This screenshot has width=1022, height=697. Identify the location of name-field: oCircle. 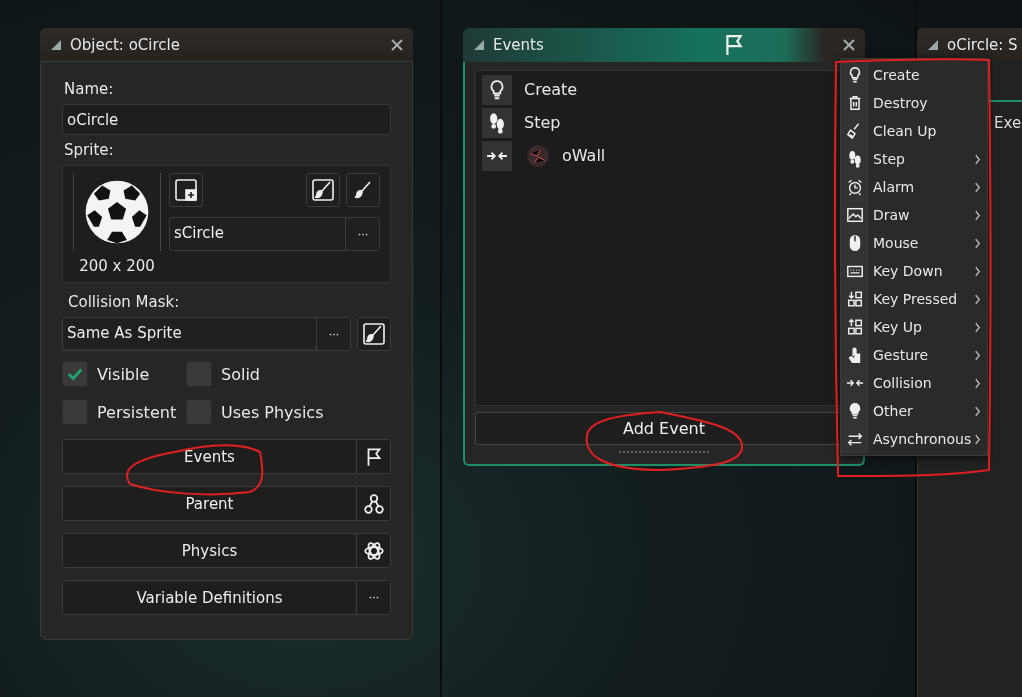
(226, 119).